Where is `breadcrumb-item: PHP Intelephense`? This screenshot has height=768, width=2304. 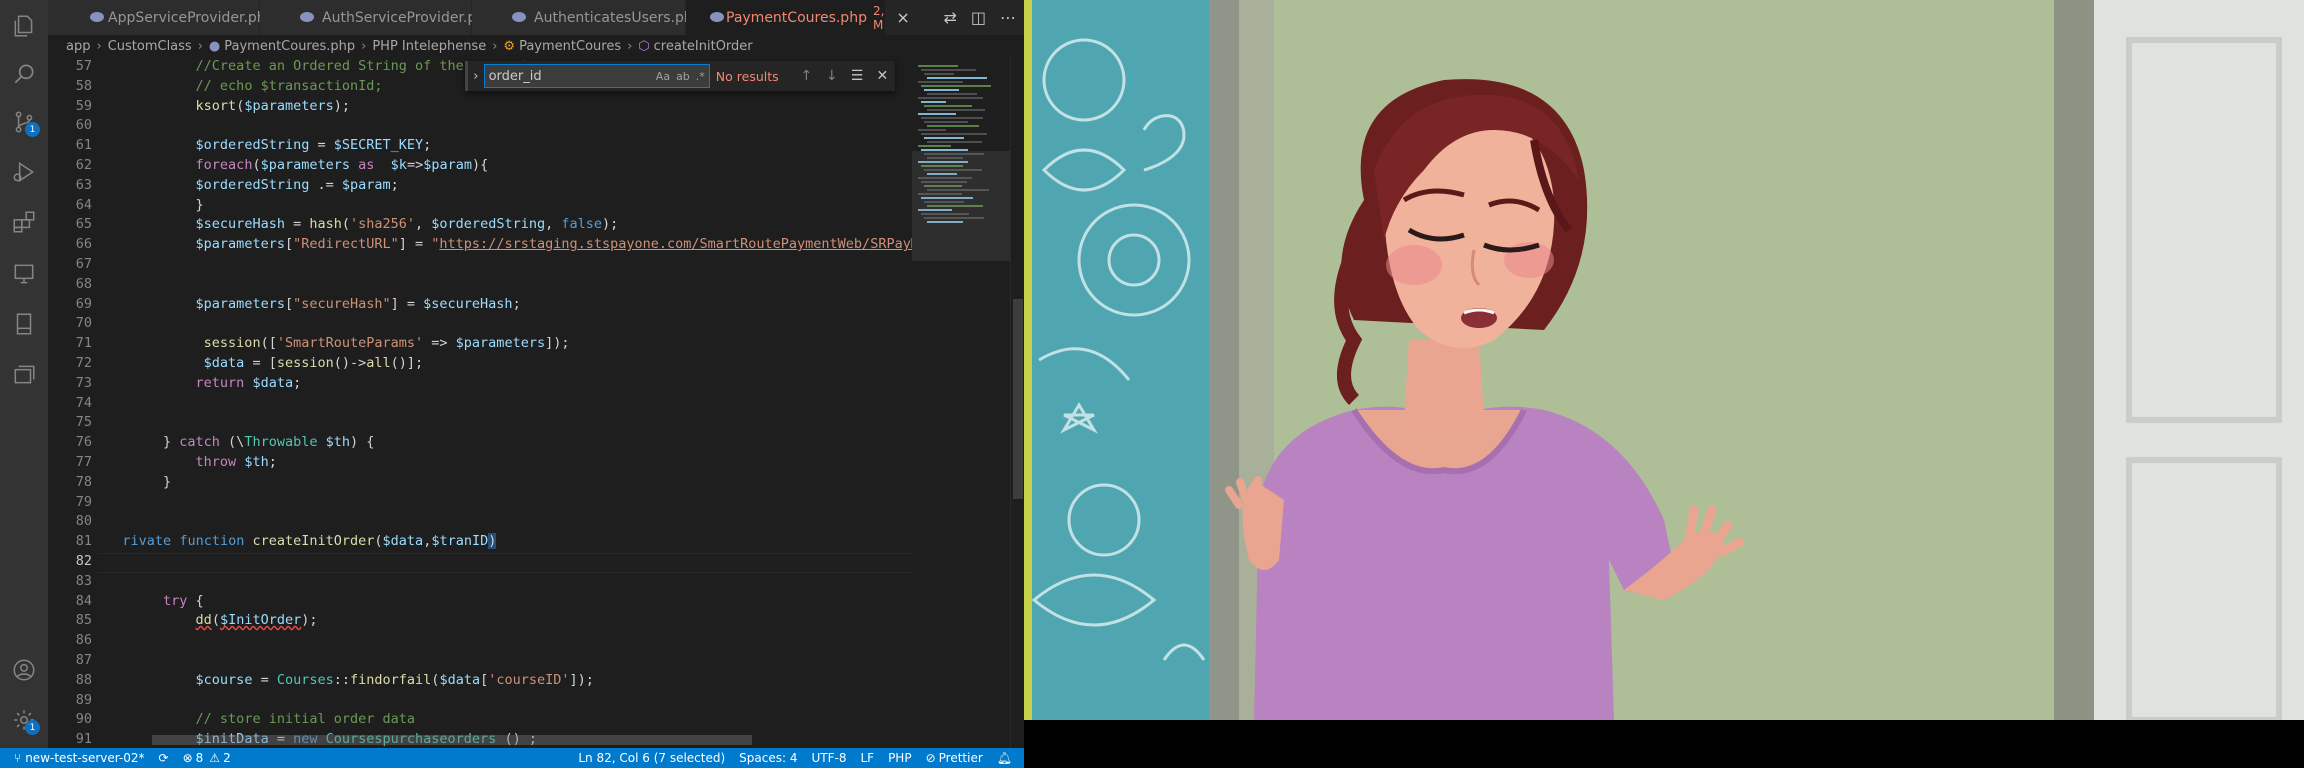 breadcrumb-item: PHP Intelephense is located at coordinates (429, 46).